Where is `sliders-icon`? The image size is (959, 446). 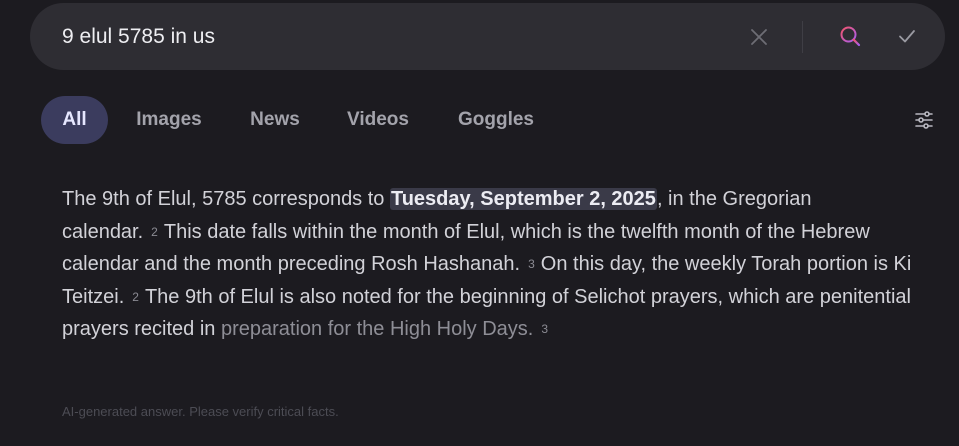 sliders-icon is located at coordinates (924, 120).